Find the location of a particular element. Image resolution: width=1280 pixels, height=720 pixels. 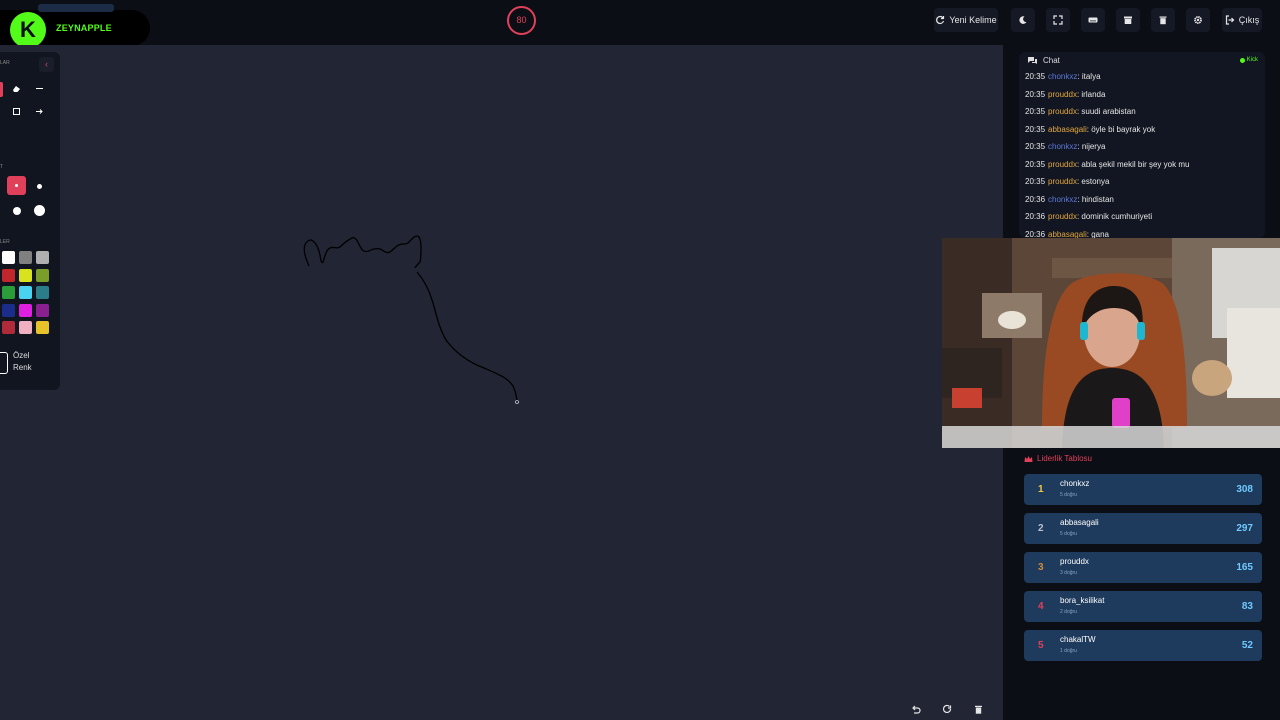

leaderboard-row: 2 abbasagali 5 doğru 297 is located at coordinates (1143, 528).